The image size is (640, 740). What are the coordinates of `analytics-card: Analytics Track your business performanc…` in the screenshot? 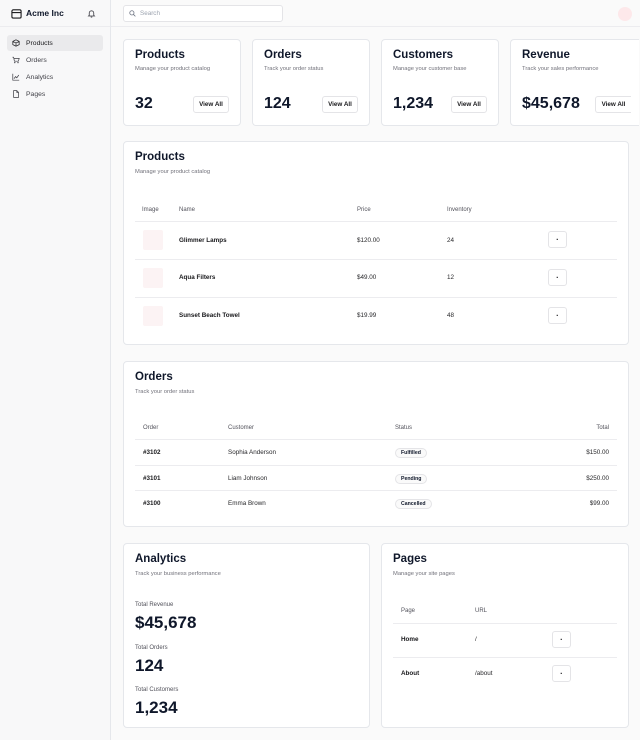 It's located at (246, 635).